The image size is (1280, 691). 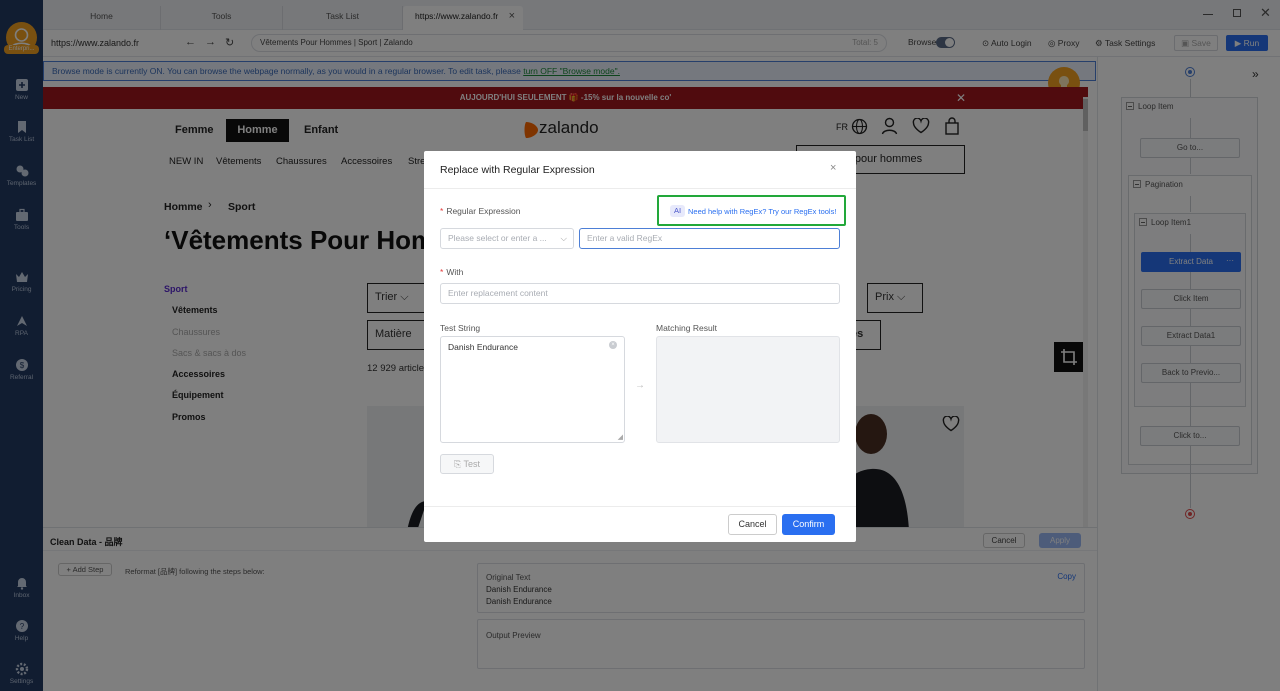 What do you see at coordinates (472, 464) in the screenshot?
I see `test-label: Test` at bounding box center [472, 464].